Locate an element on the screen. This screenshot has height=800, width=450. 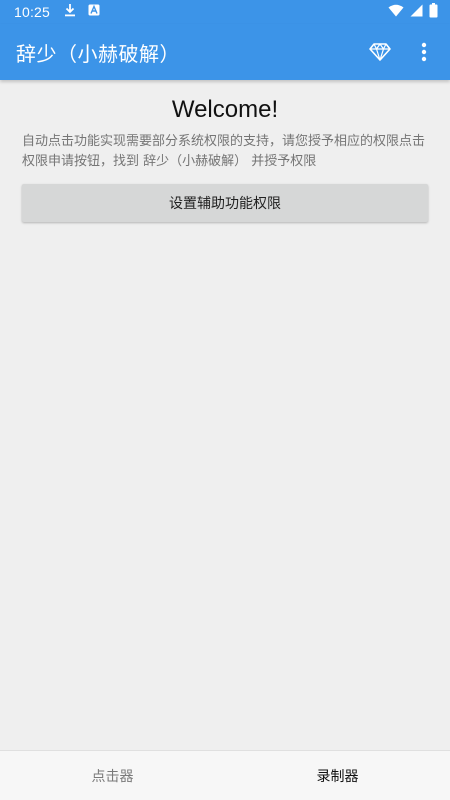
more-vert-icon is located at coordinates (424, 52).